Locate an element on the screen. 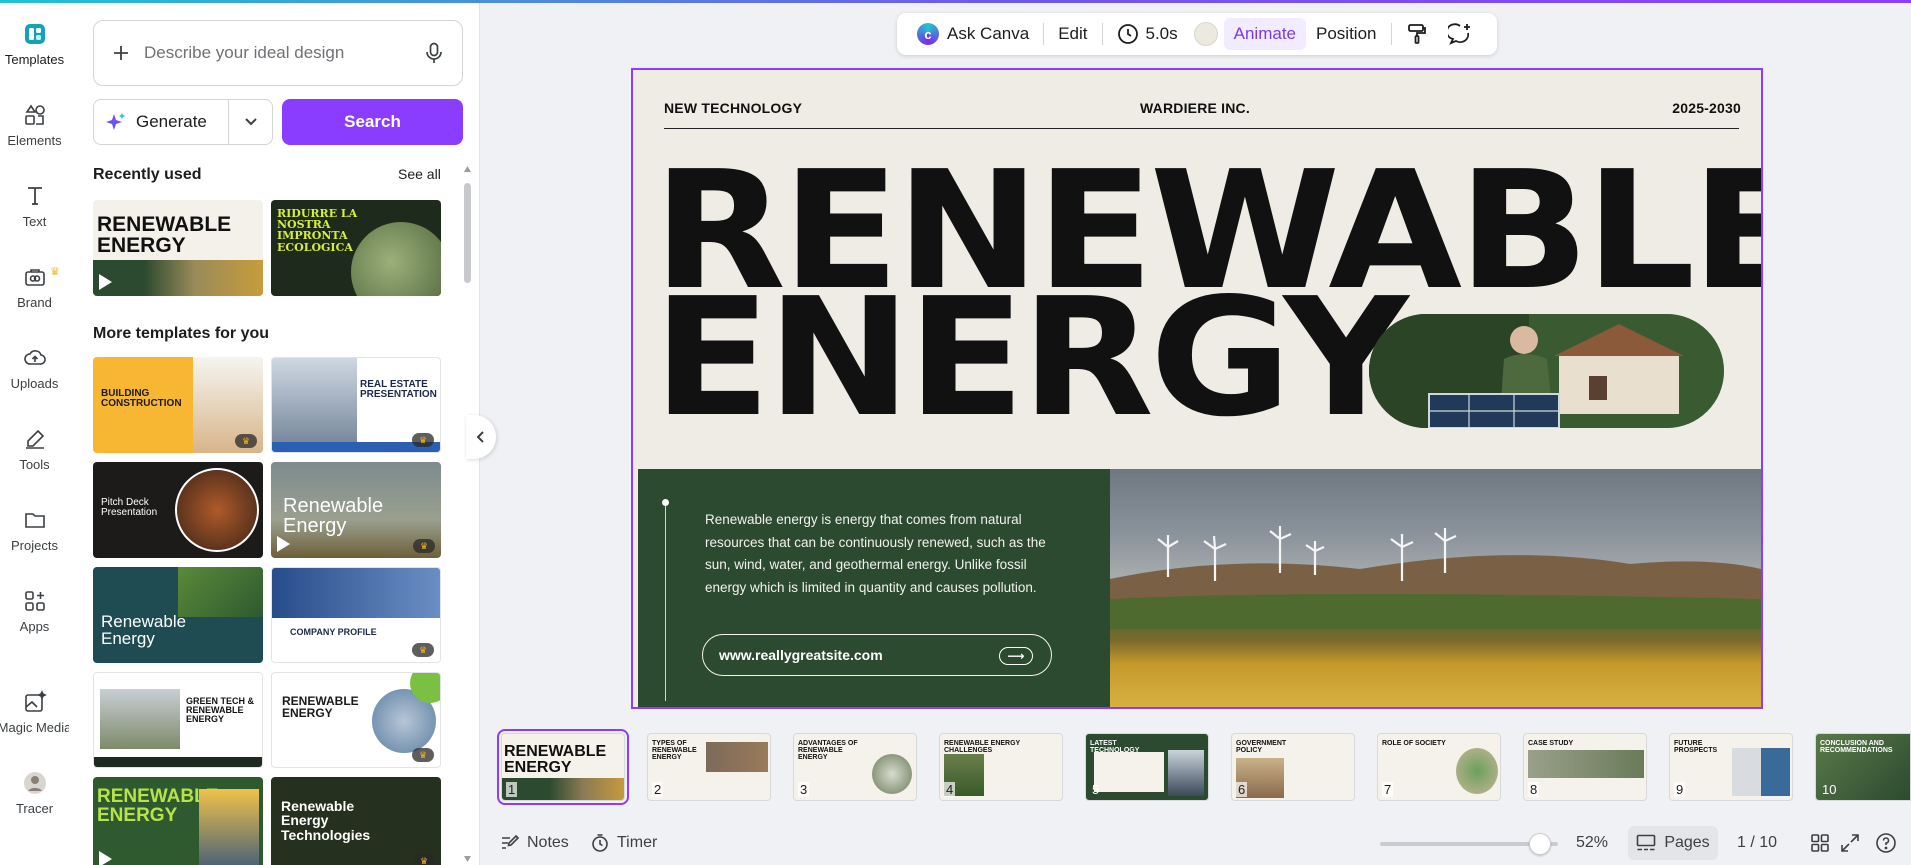 This screenshot has width=1911, height=865. timer-button: Timer is located at coordinates (623, 843).